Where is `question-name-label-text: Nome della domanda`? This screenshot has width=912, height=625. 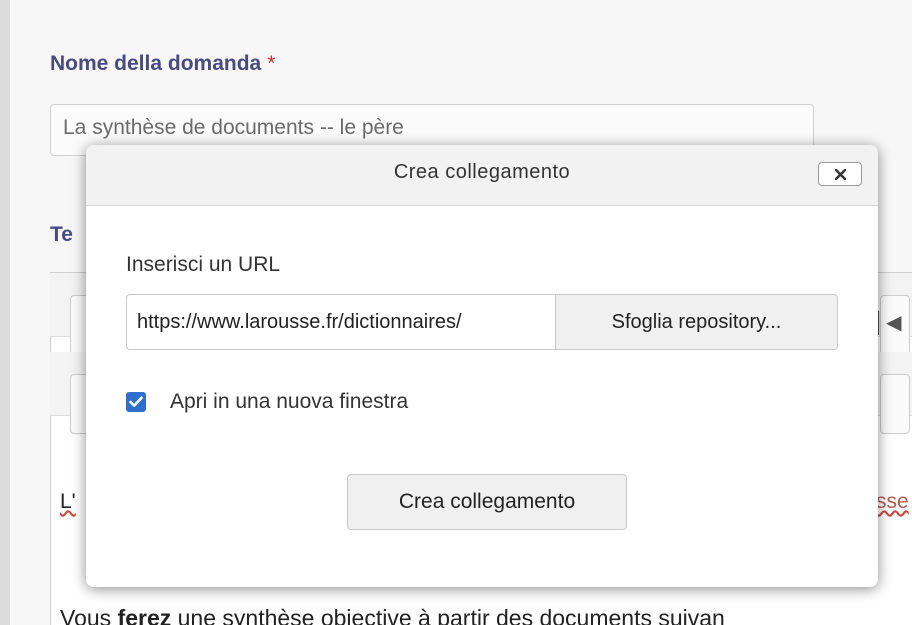
question-name-label-text: Nome della domanda is located at coordinates (156, 63).